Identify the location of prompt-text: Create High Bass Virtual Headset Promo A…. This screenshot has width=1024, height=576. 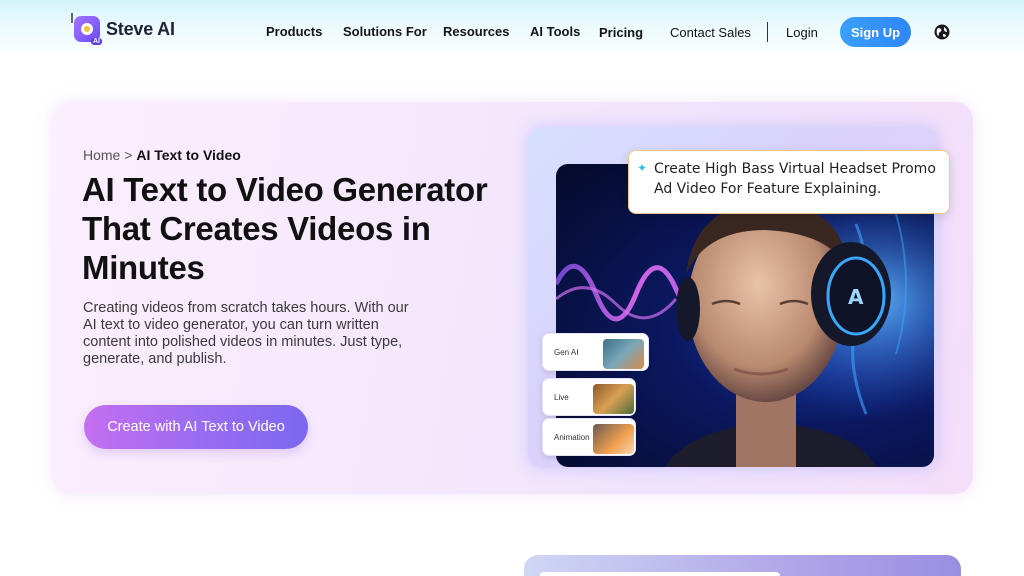
(795, 179).